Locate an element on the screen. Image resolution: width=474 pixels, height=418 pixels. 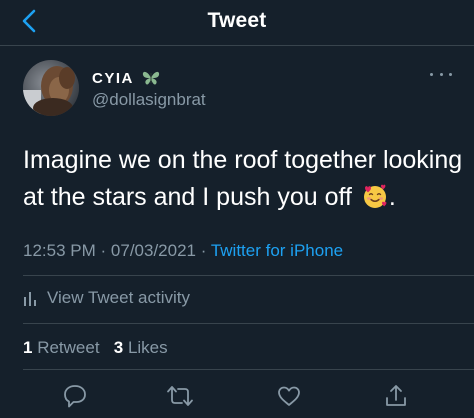
retweet-button is located at coordinates (180, 396).